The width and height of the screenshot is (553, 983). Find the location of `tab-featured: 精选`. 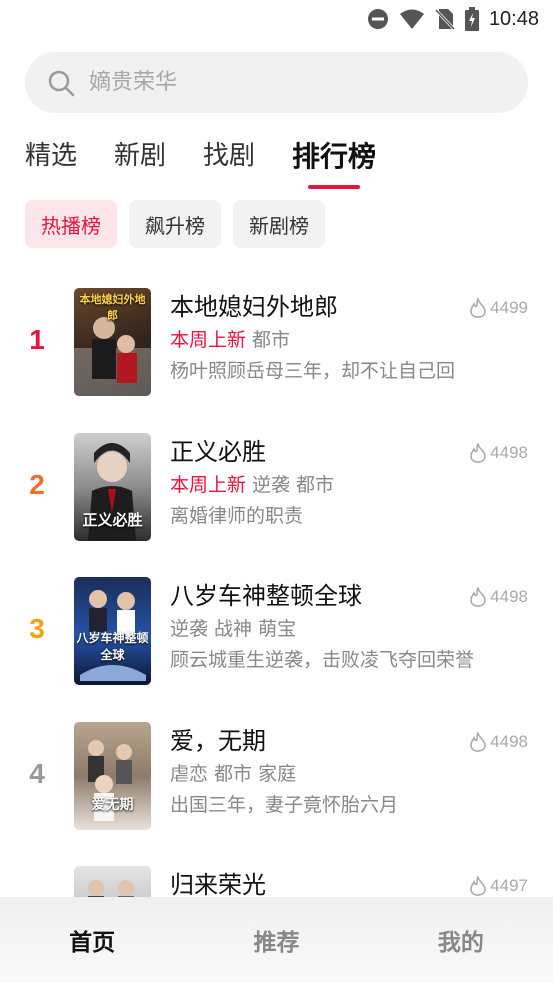

tab-featured: 精选 is located at coordinates (51, 155).